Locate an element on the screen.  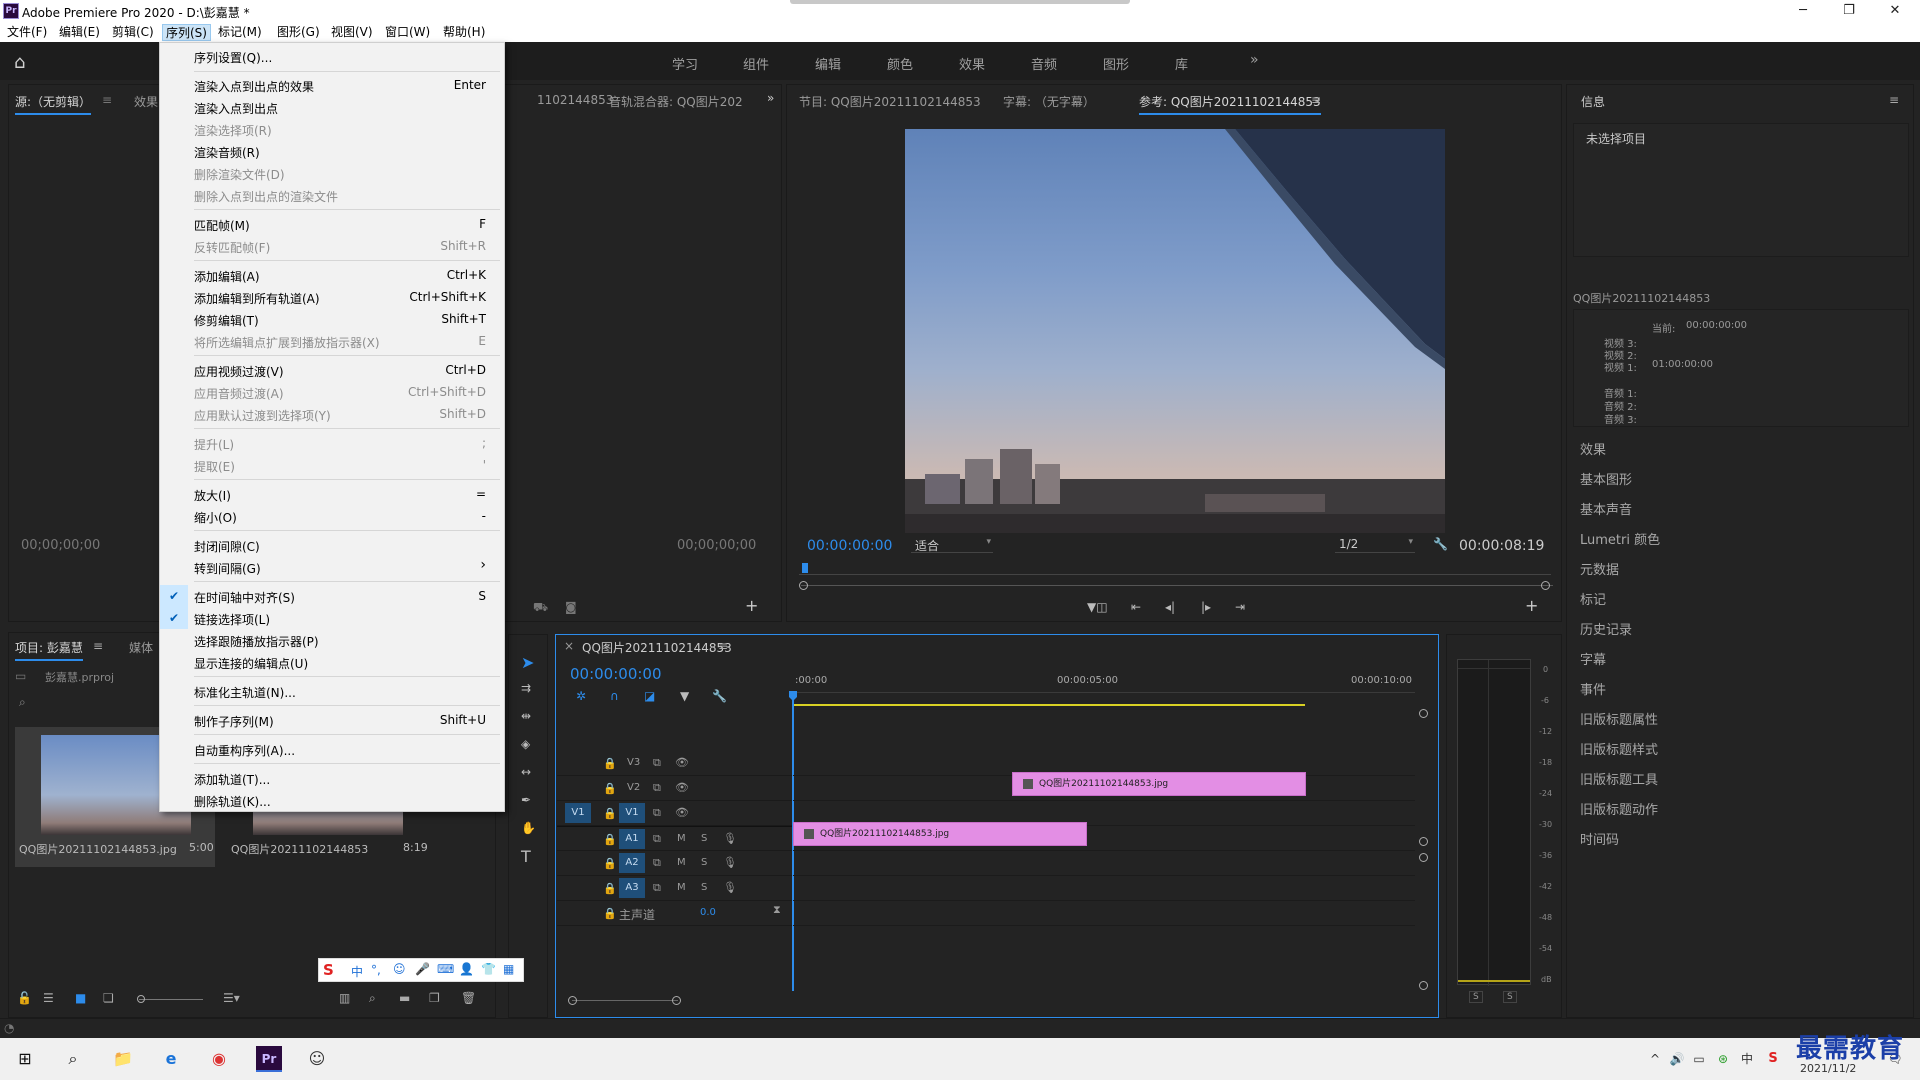
tab-program: 节目: QQ图片20211102144853 is located at coordinates (890, 101).